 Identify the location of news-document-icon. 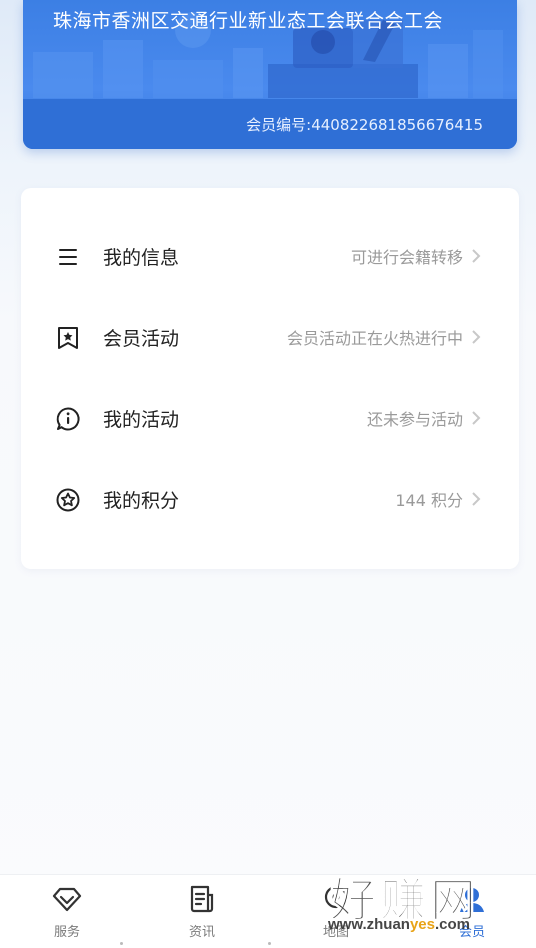
(202, 899).